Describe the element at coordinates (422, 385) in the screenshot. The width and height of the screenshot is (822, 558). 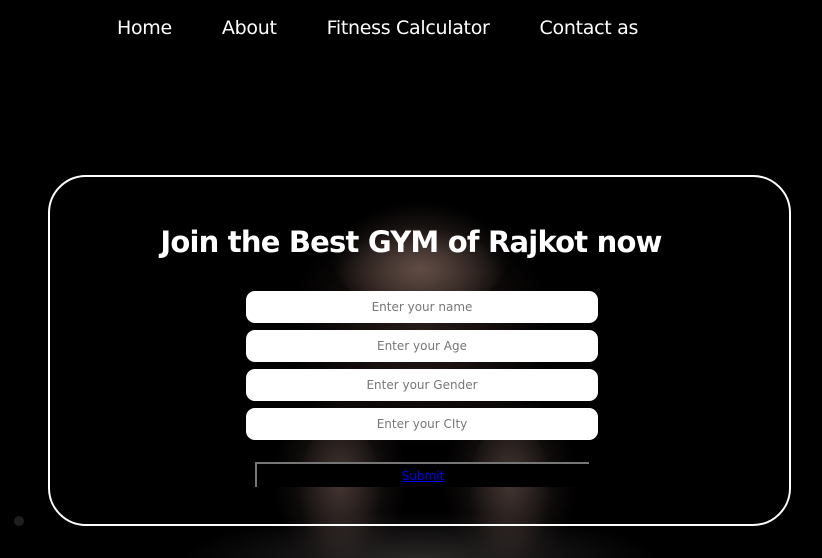
I see `gender-input` at that location.